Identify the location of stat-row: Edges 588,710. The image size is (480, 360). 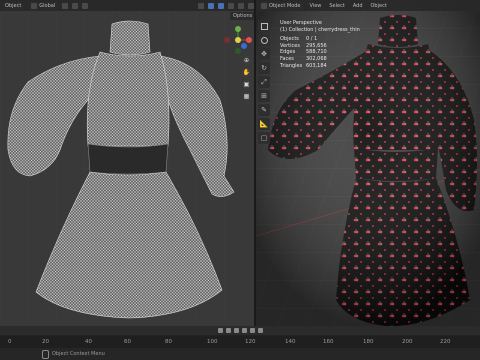
(303, 52).